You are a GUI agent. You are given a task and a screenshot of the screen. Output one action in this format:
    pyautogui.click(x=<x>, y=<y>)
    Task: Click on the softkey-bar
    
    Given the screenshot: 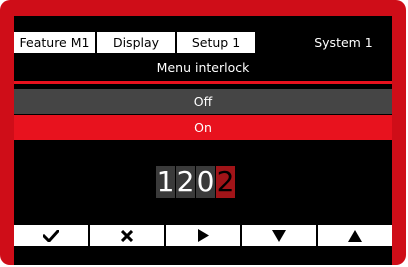 What is the action you would take?
    pyautogui.click(x=203, y=235)
    